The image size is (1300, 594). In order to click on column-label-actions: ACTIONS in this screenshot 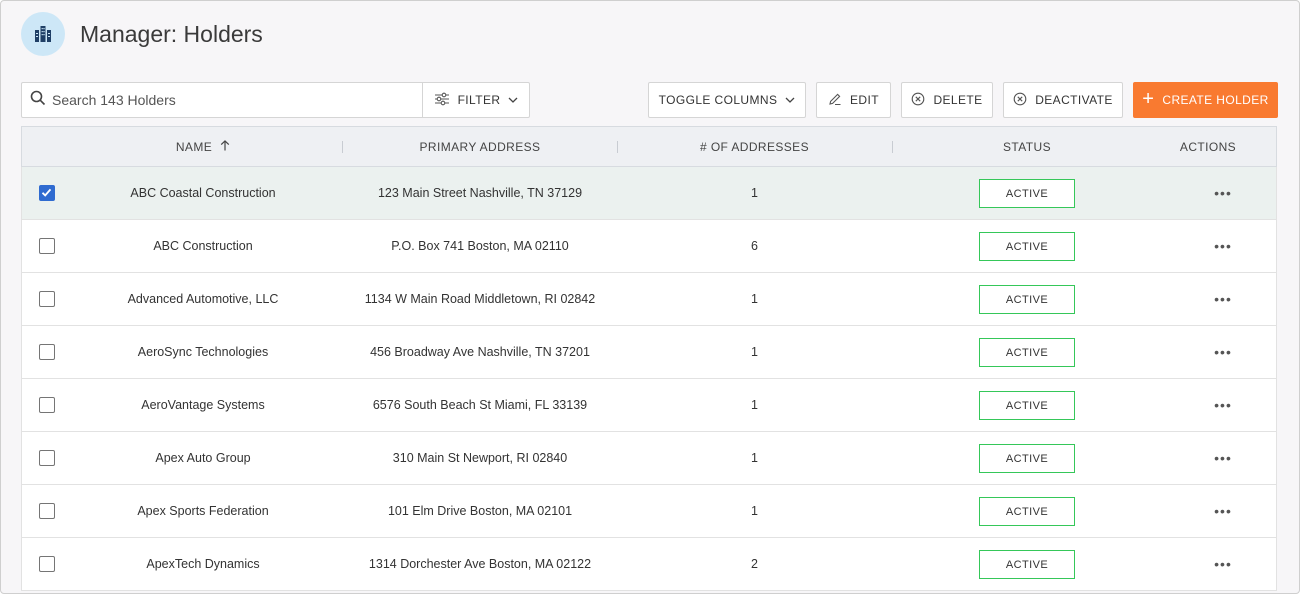, I will do `click(1208, 146)`.